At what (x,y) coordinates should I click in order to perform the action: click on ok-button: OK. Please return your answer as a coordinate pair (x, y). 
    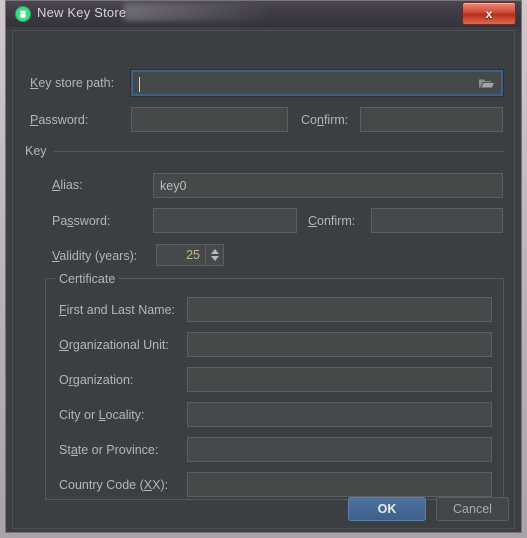
    Looking at the image, I should click on (387, 509).